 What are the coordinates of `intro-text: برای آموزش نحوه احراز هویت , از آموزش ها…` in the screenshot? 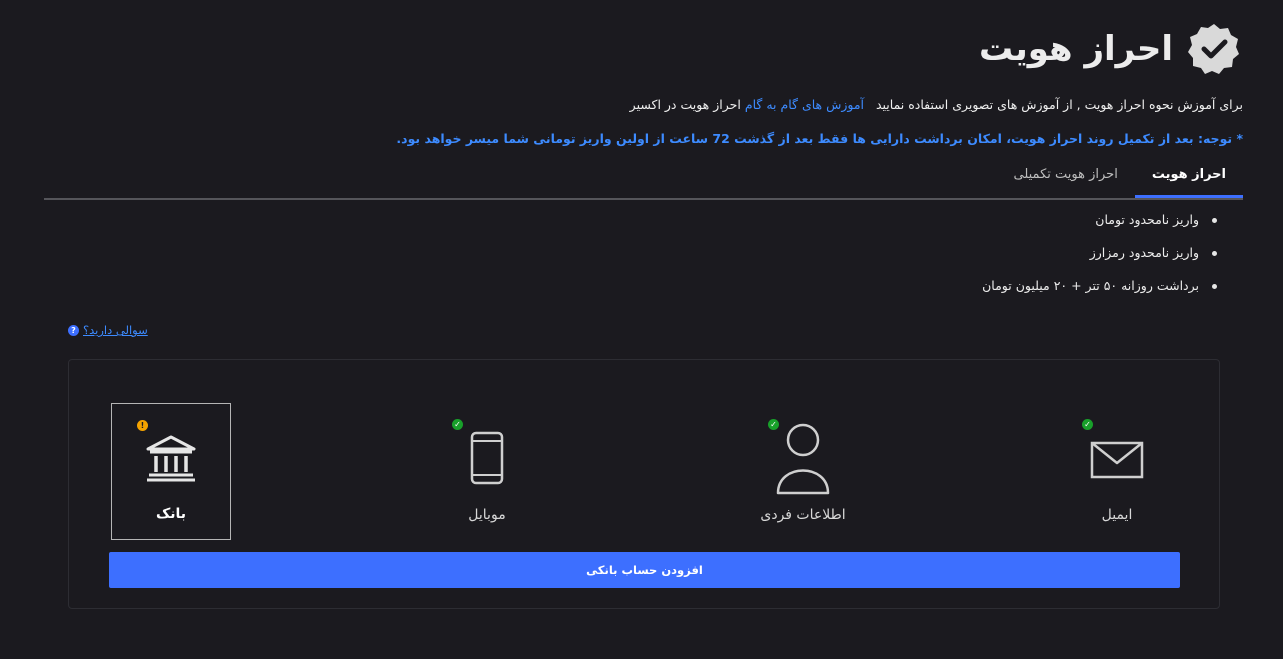 It's located at (936, 104).